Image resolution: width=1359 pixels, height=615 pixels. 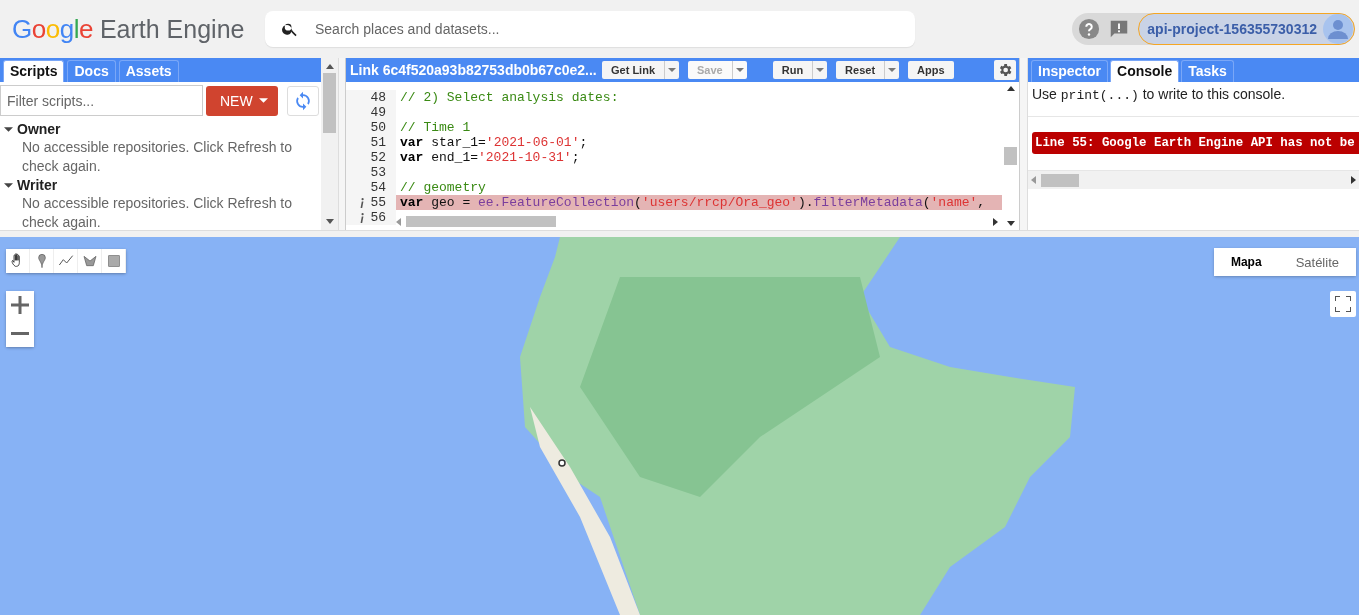 I want to click on scroll-left-icon, so click(x=1033, y=180).